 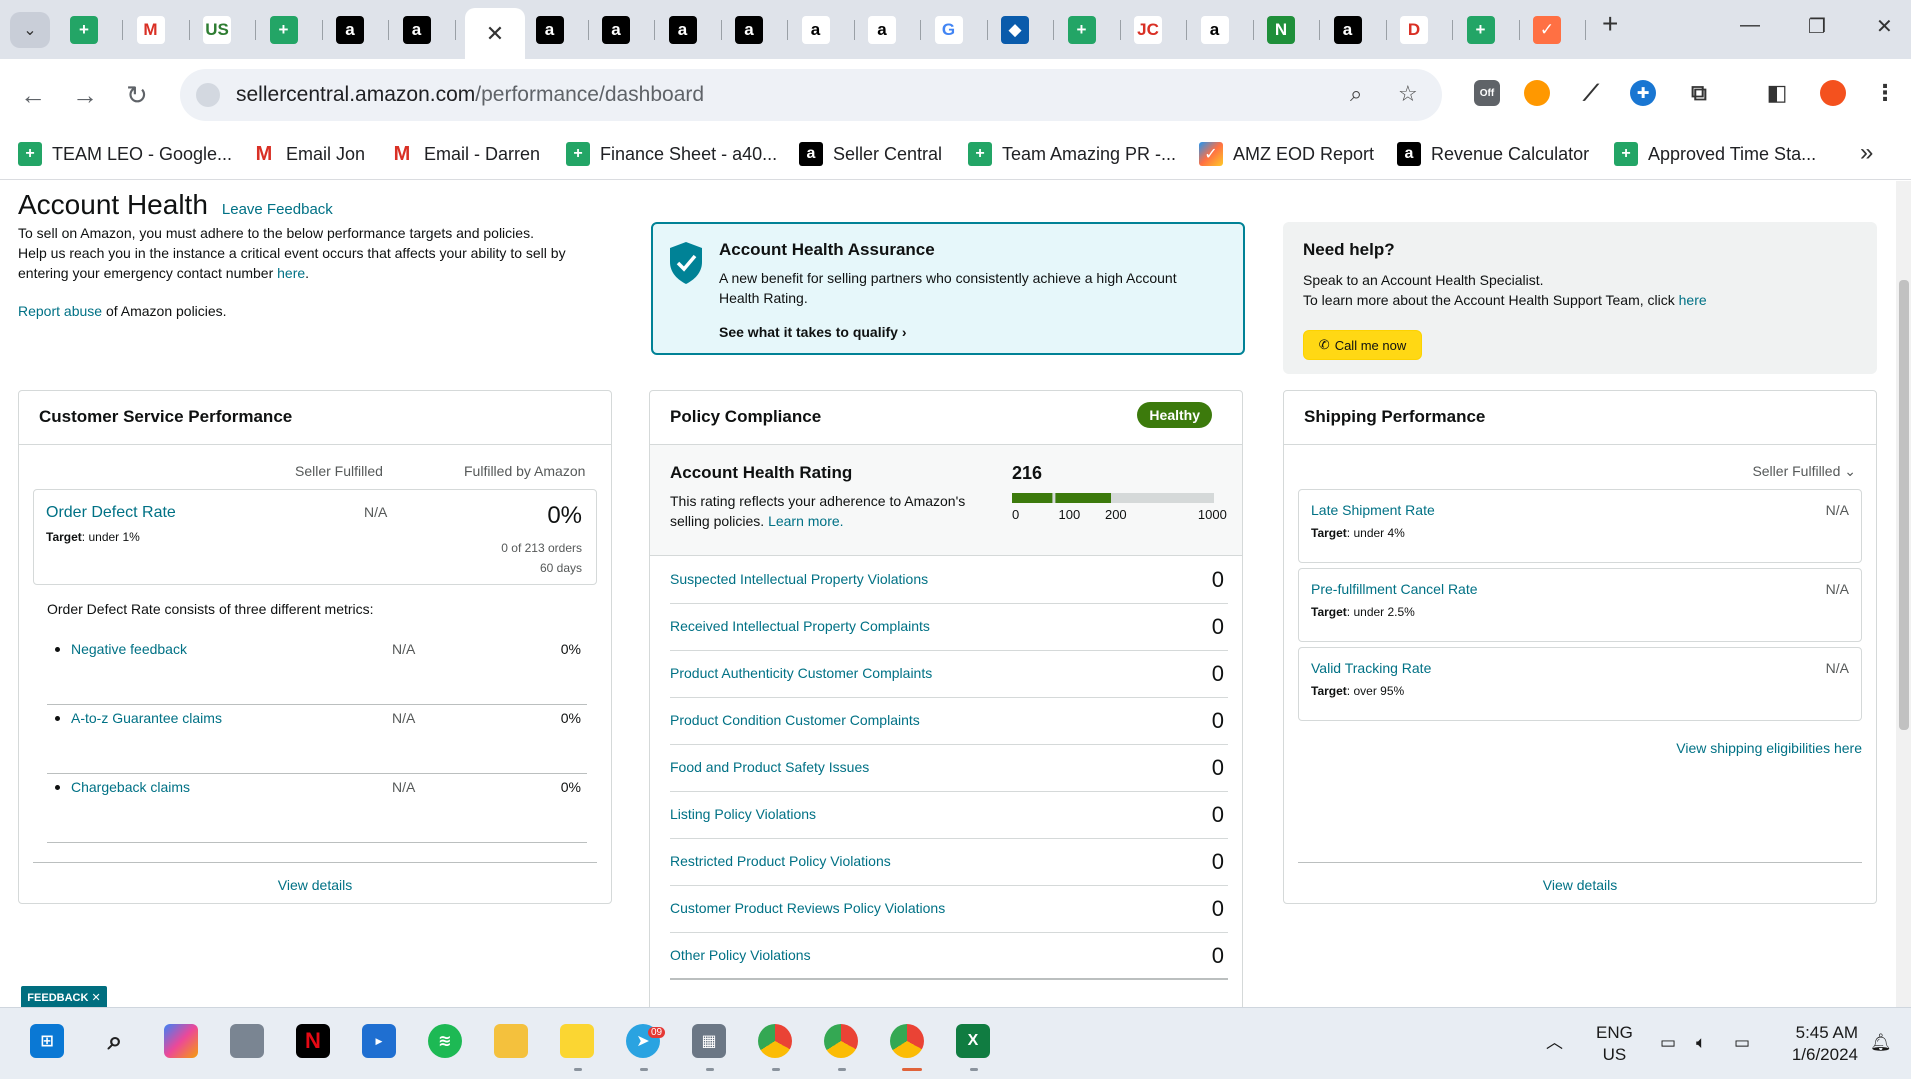 What do you see at coordinates (217, 30) in the screenshot?
I see `usfoods-tab-icon: US` at bounding box center [217, 30].